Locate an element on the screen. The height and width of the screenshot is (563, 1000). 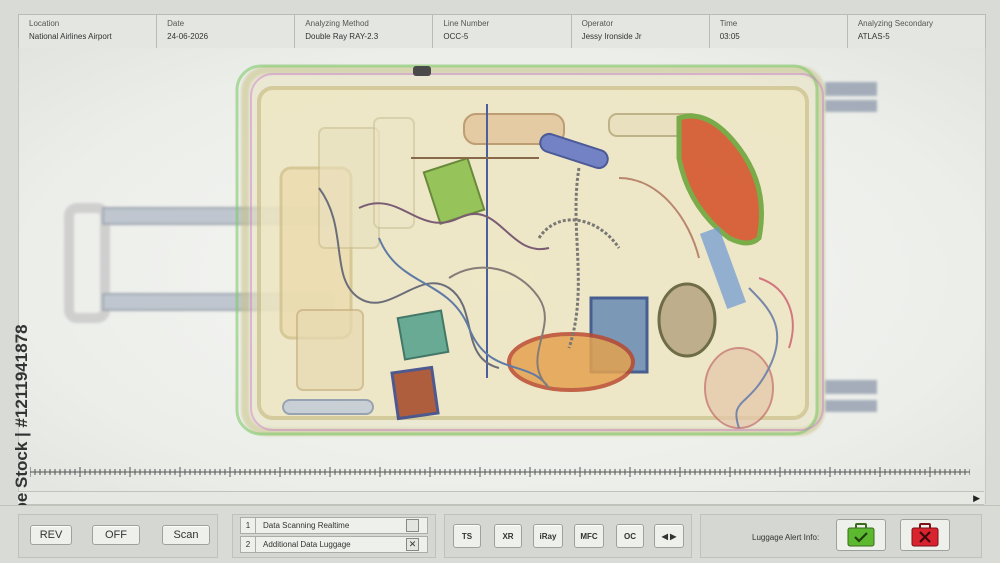
header-method-label: Analyzing Method is located at coordinates (337, 23).